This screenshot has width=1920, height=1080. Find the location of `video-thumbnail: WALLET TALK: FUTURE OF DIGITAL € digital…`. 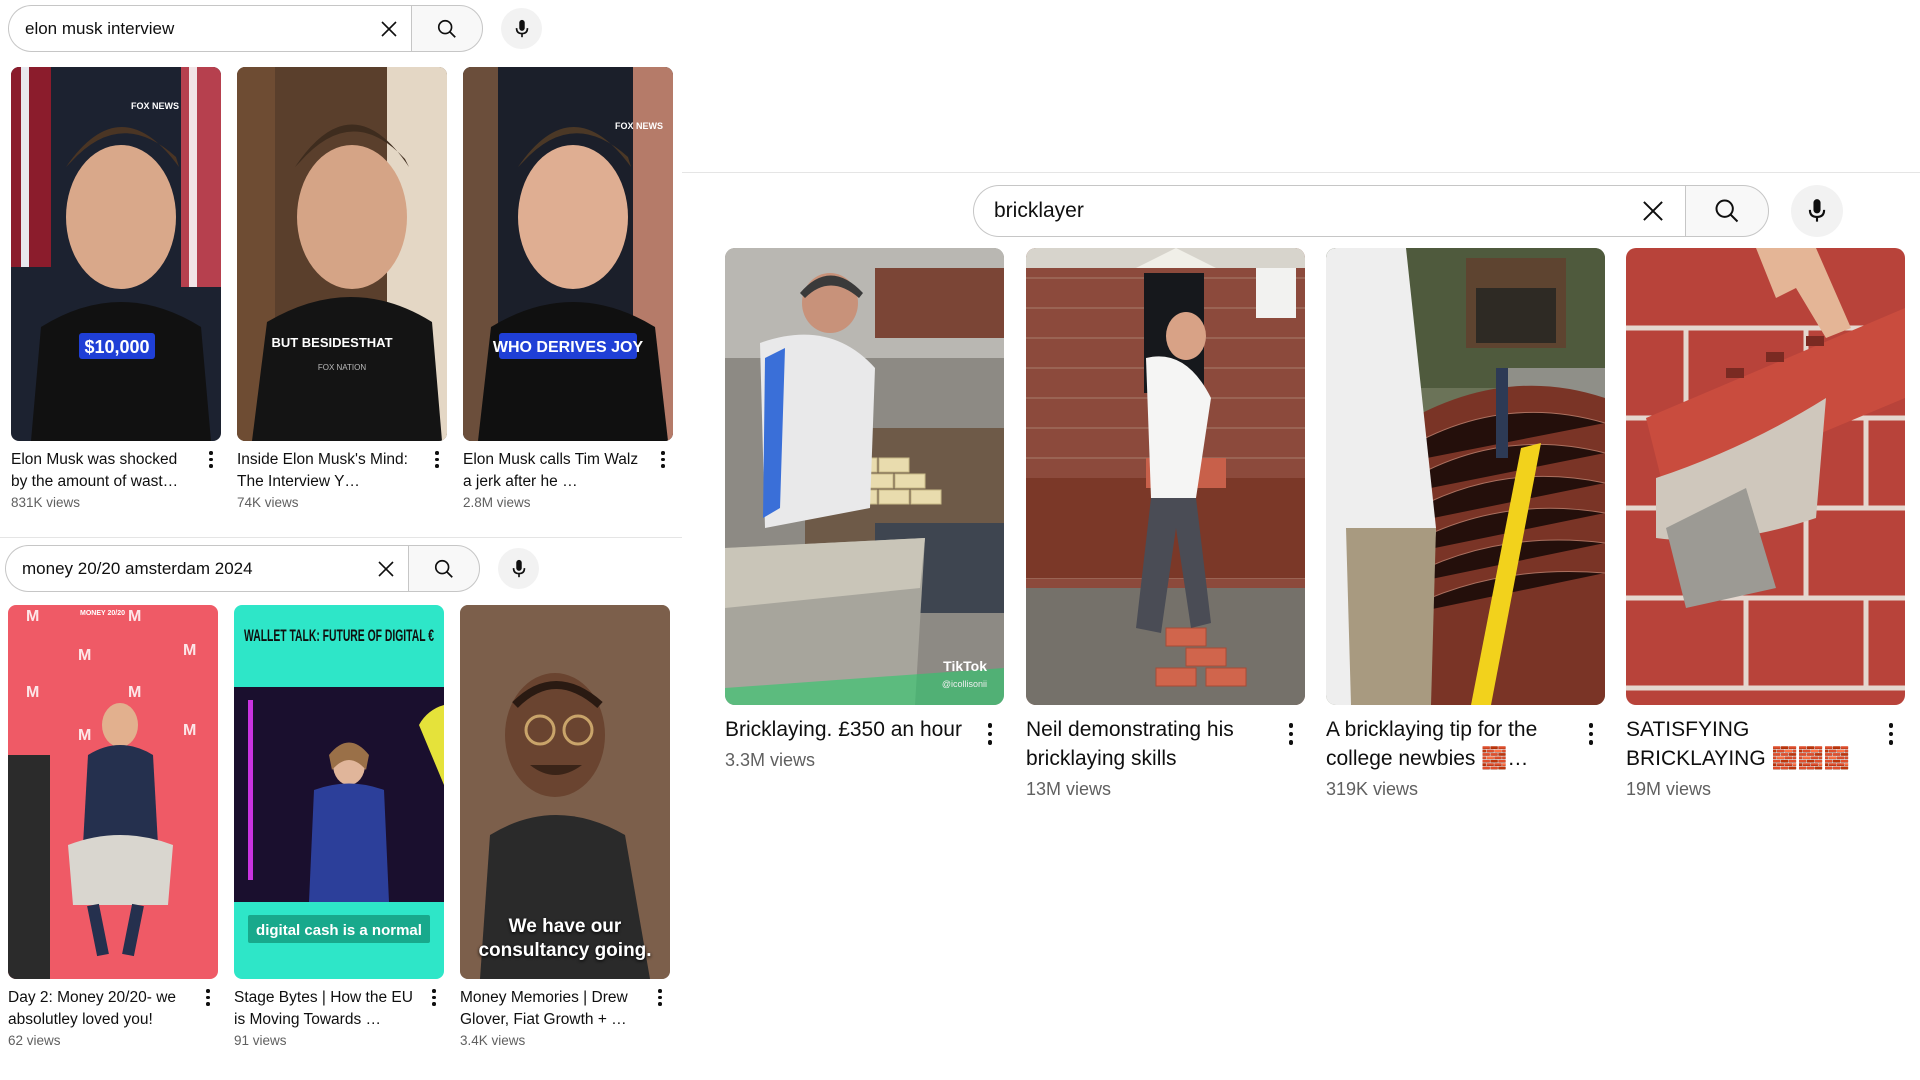

video-thumbnail: WALLET TALK: FUTURE OF DIGITAL € digital… is located at coordinates (339, 792).